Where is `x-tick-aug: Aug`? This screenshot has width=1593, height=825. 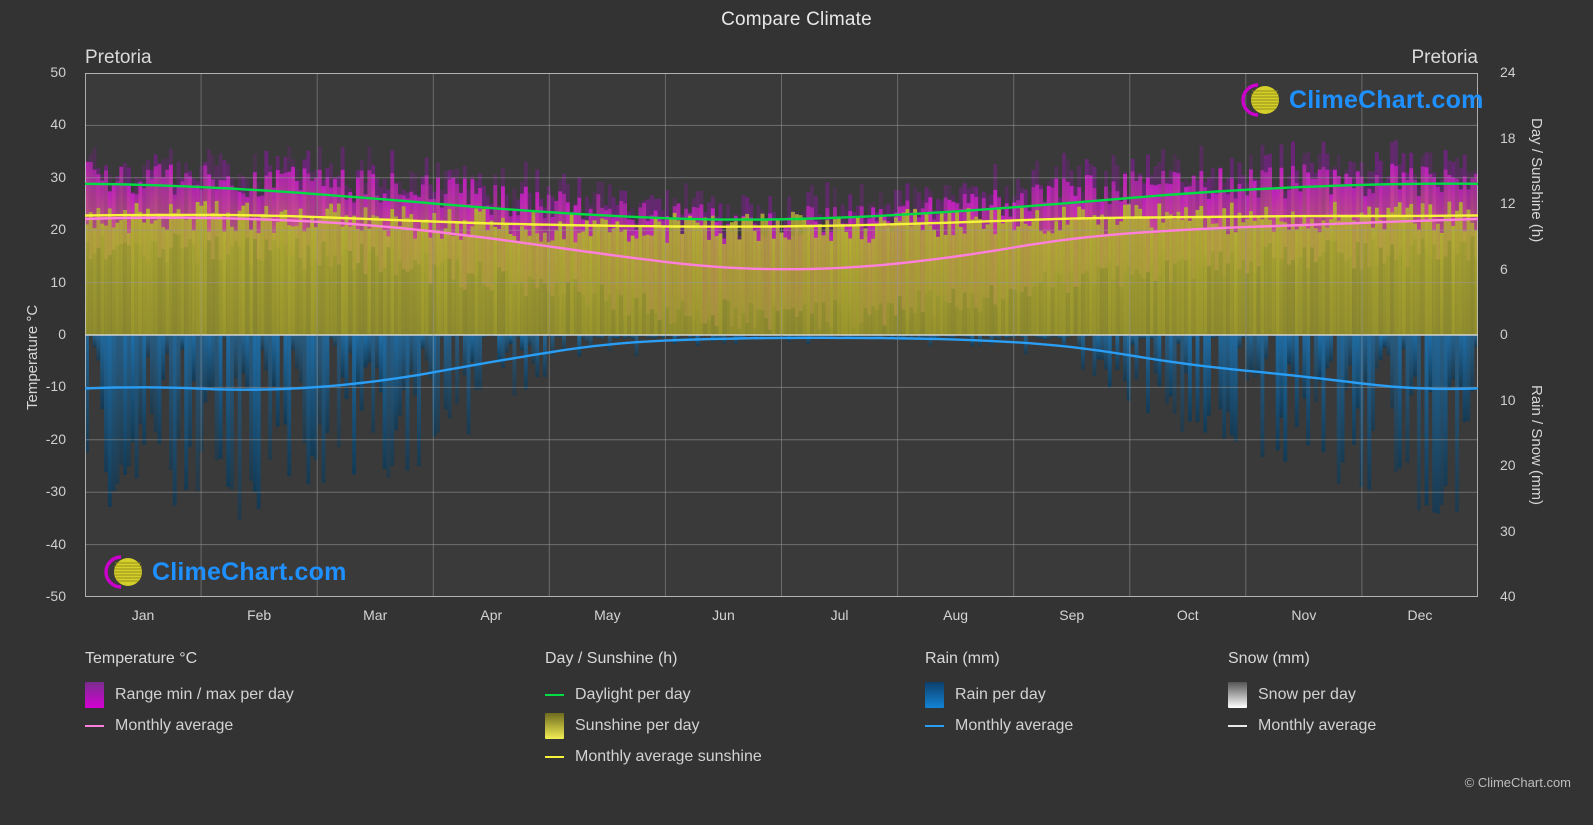
x-tick-aug: Aug is located at coordinates (956, 615).